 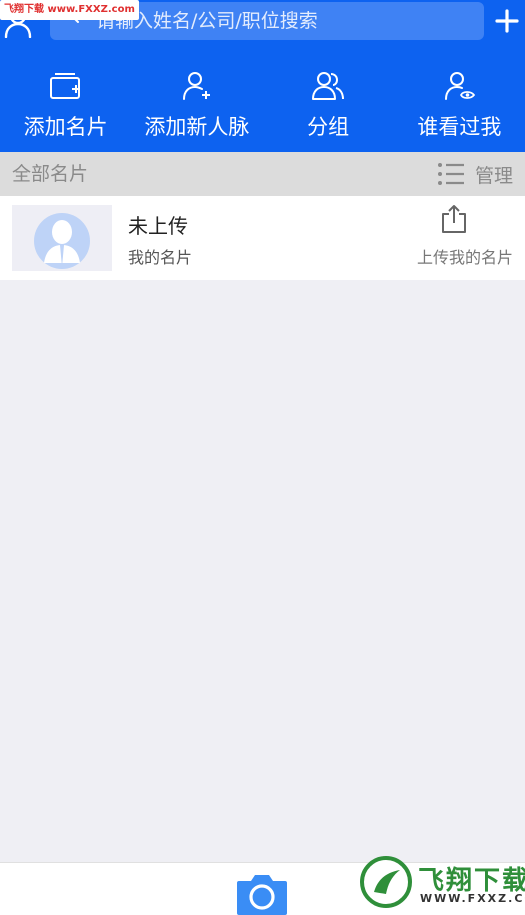 What do you see at coordinates (507, 21) in the screenshot?
I see `add-button` at bounding box center [507, 21].